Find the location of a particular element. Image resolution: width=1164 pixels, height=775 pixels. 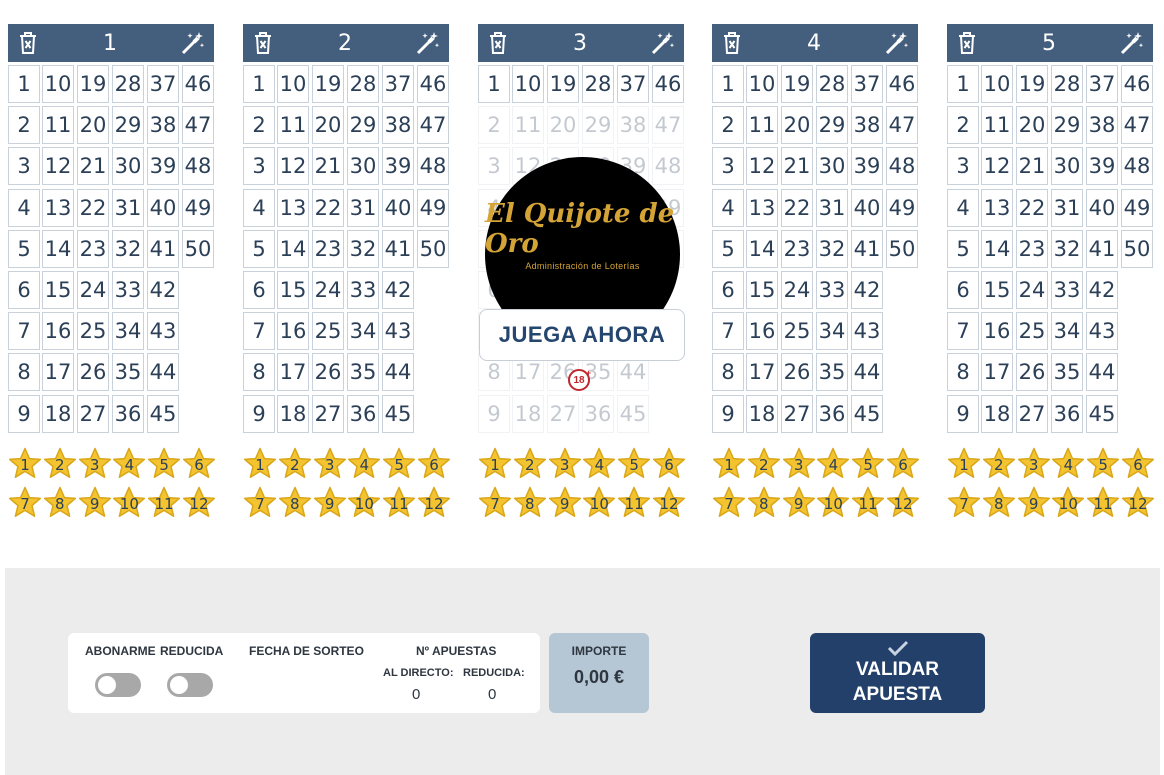

number-cell: 49 is located at coordinates (198, 207).